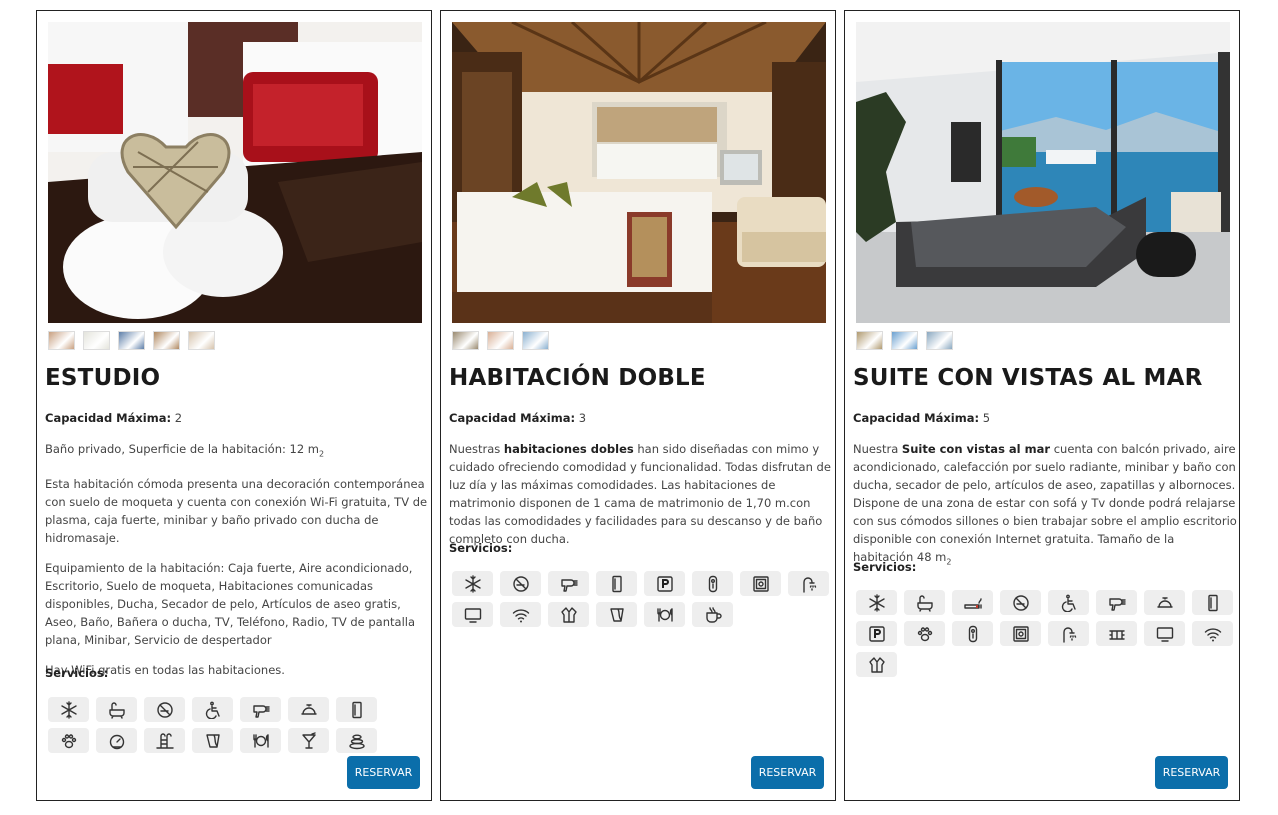 The image size is (1278, 815). Describe the element at coordinates (237, 418) in the screenshot. I see `capacity-line: Capacidad Máxima: 2` at that location.